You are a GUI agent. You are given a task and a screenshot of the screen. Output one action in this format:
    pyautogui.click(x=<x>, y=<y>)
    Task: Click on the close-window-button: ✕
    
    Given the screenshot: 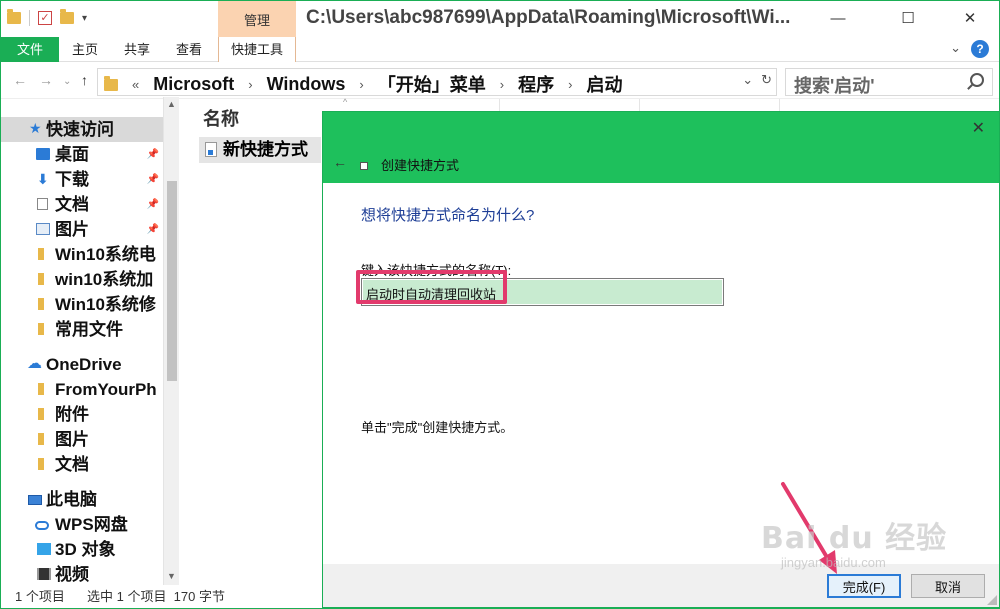 What is the action you would take?
    pyautogui.click(x=970, y=19)
    